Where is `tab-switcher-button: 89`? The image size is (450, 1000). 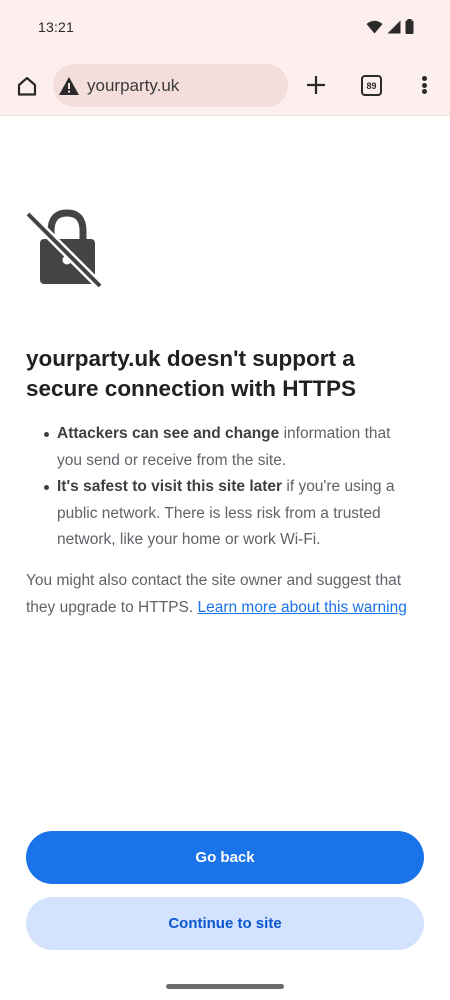
tab-switcher-button: 89 is located at coordinates (371, 85).